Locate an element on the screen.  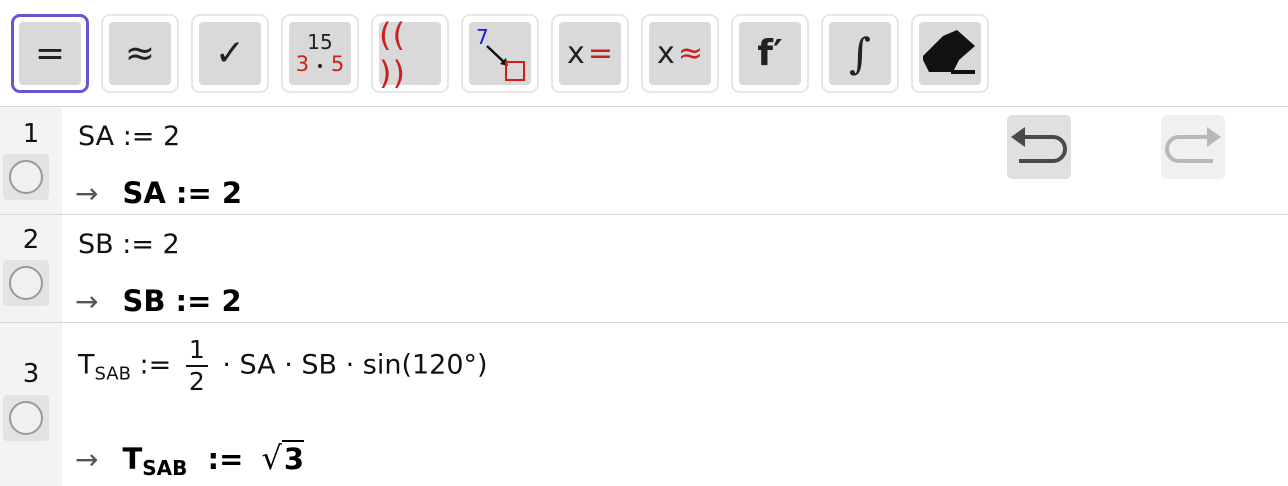
derivative-button: f′ is located at coordinates (770, 53).